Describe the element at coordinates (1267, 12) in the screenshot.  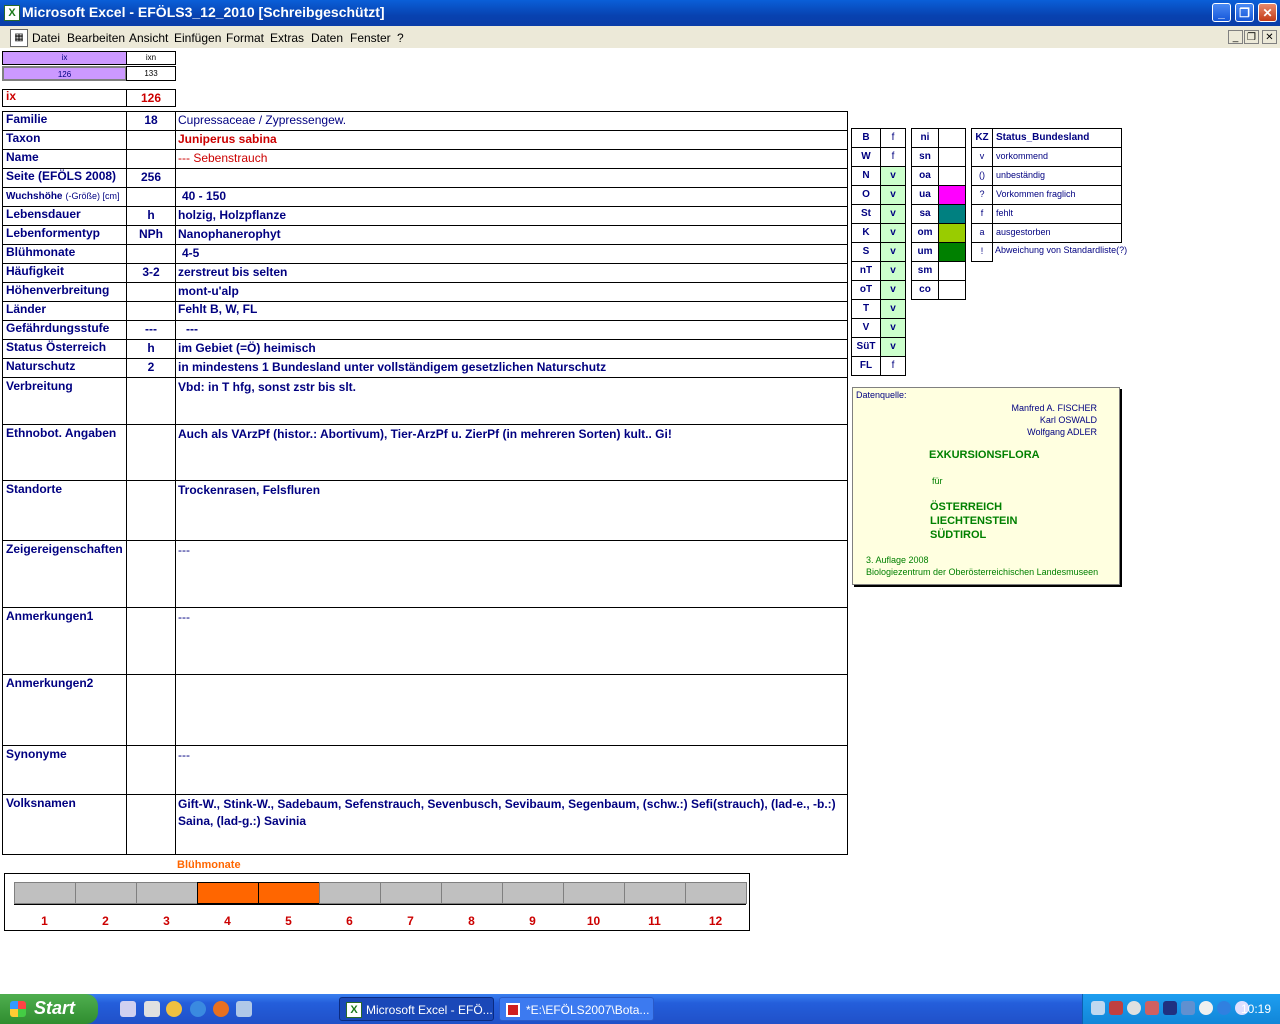
I see `close-button: ✕` at that location.